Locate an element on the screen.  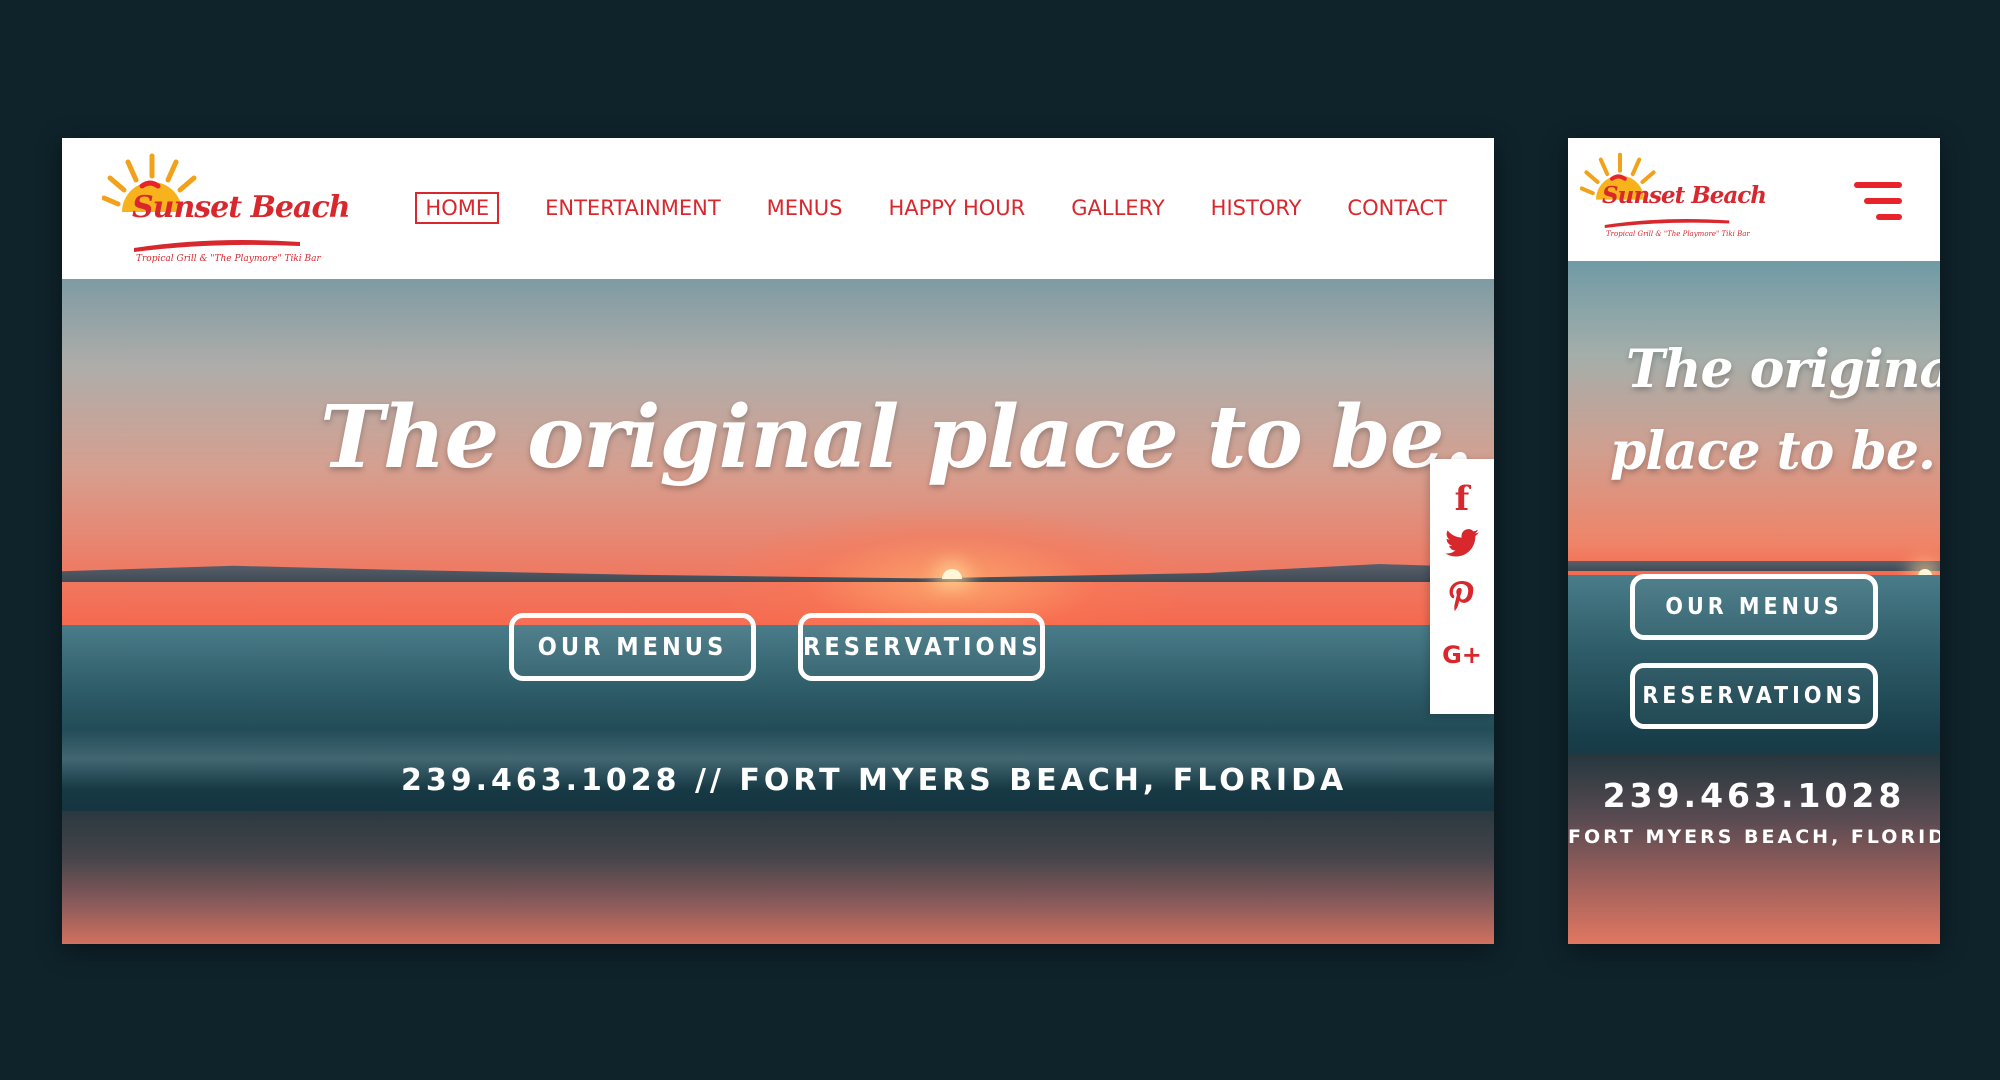
mobile-logo-swoosh is located at coordinates (1667, 223).